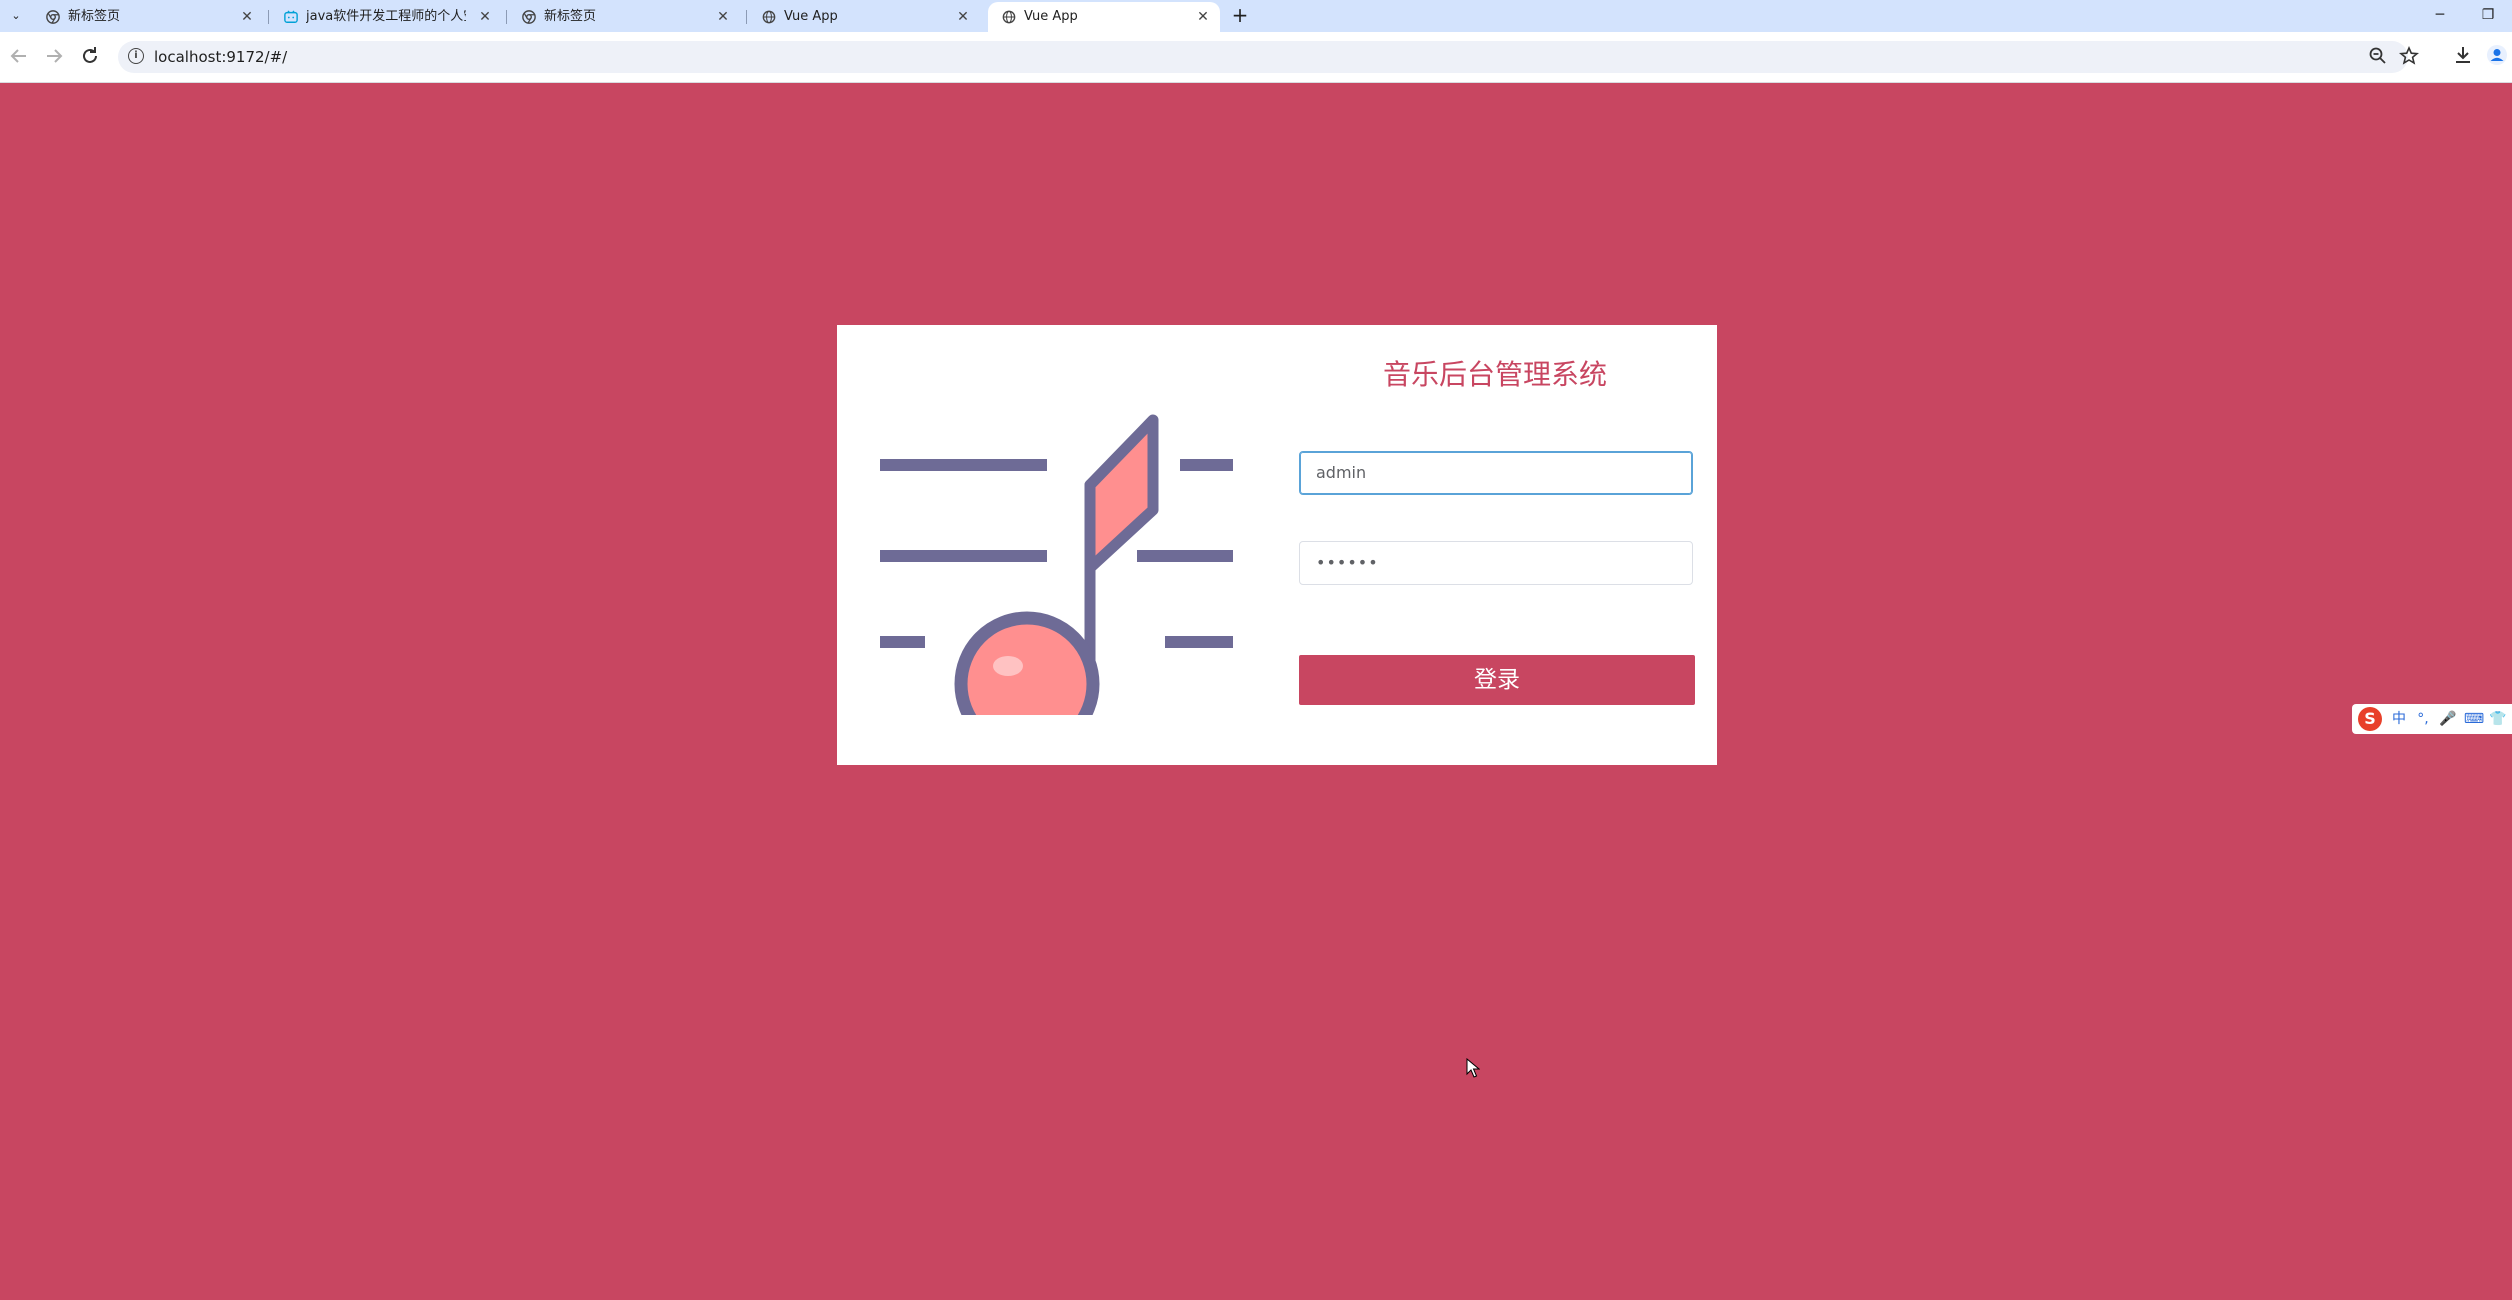 This screenshot has height=1300, width=2512. I want to click on browser-toolbar: i localhost:9172/#/, so click(1256, 57).